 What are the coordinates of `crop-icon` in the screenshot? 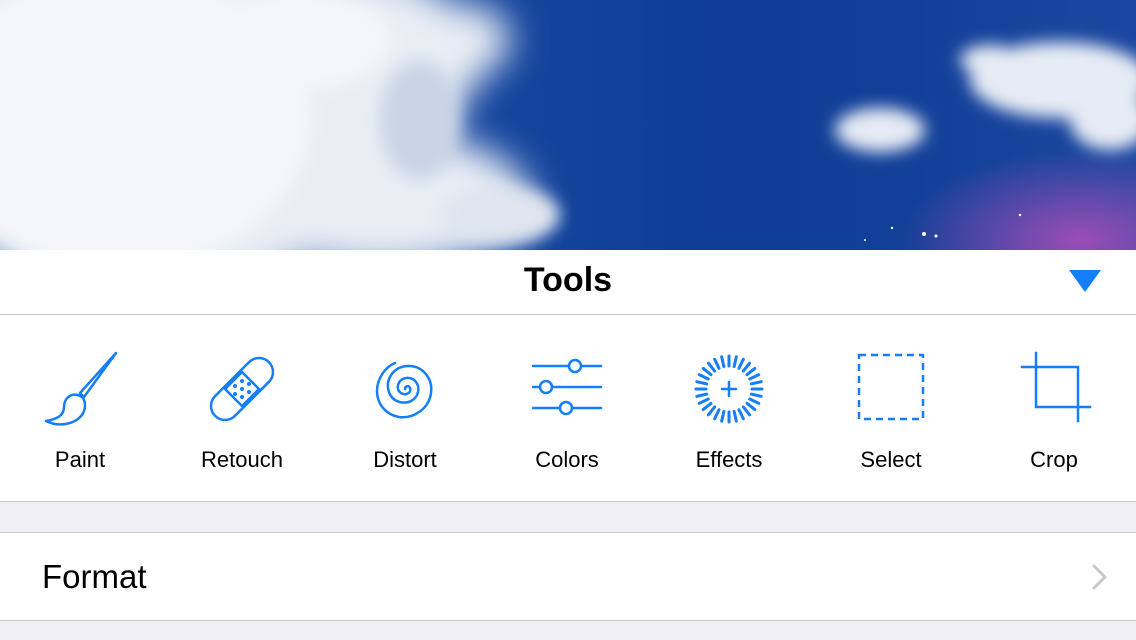 It's located at (1056, 387).